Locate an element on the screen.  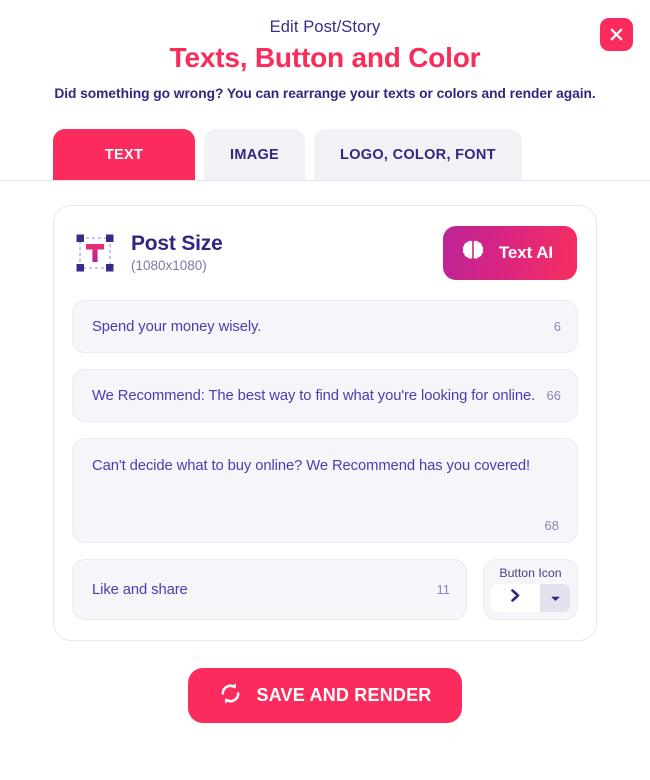
footer-actions: SAVE AND RENDER is located at coordinates (325, 695).